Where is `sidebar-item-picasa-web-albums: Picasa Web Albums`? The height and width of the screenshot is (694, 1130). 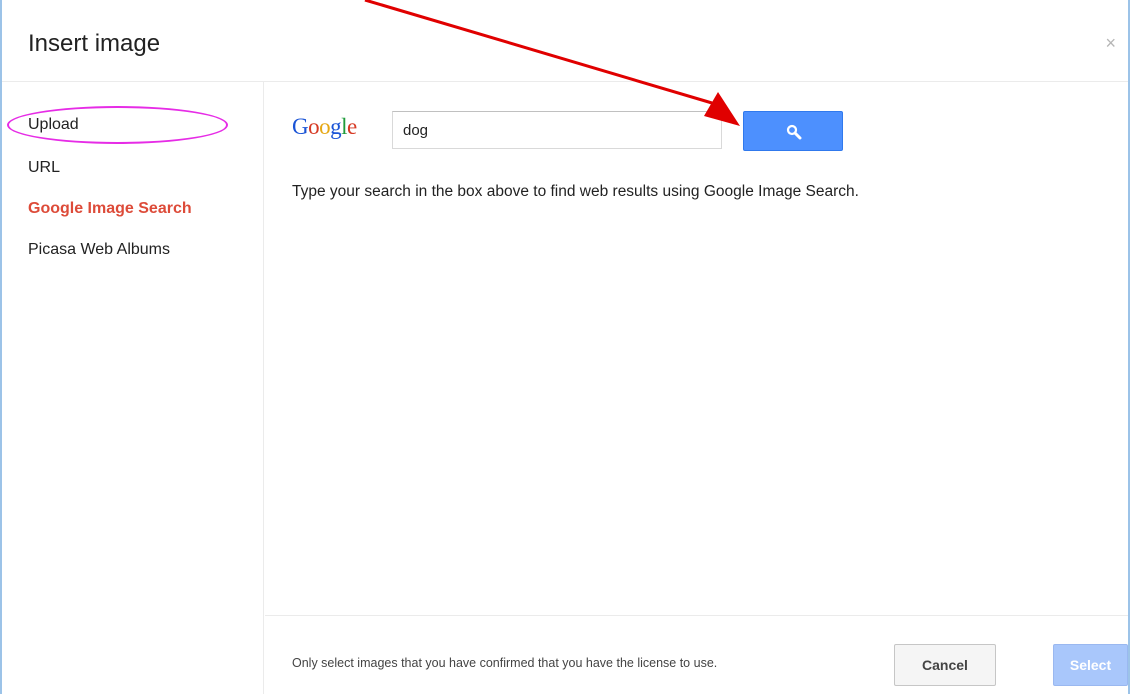 sidebar-item-picasa-web-albums: Picasa Web Albums is located at coordinates (99, 250).